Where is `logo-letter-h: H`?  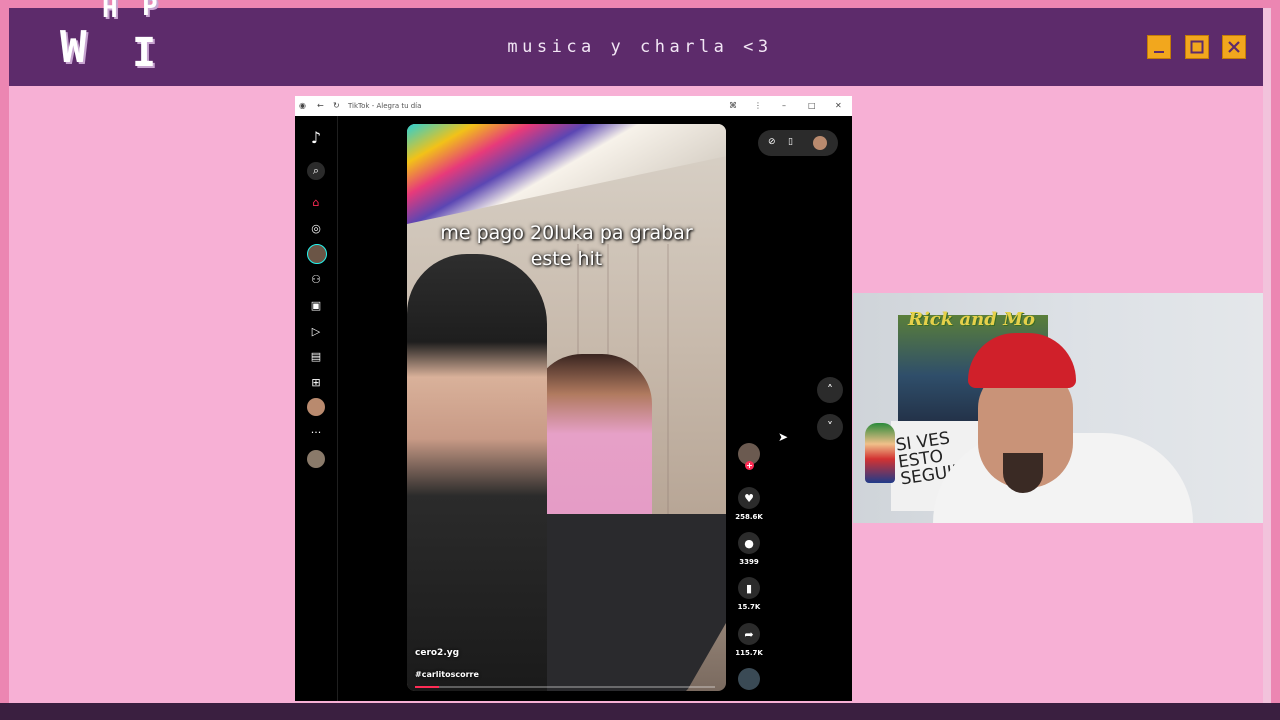 logo-letter-h: H is located at coordinates (110, 12).